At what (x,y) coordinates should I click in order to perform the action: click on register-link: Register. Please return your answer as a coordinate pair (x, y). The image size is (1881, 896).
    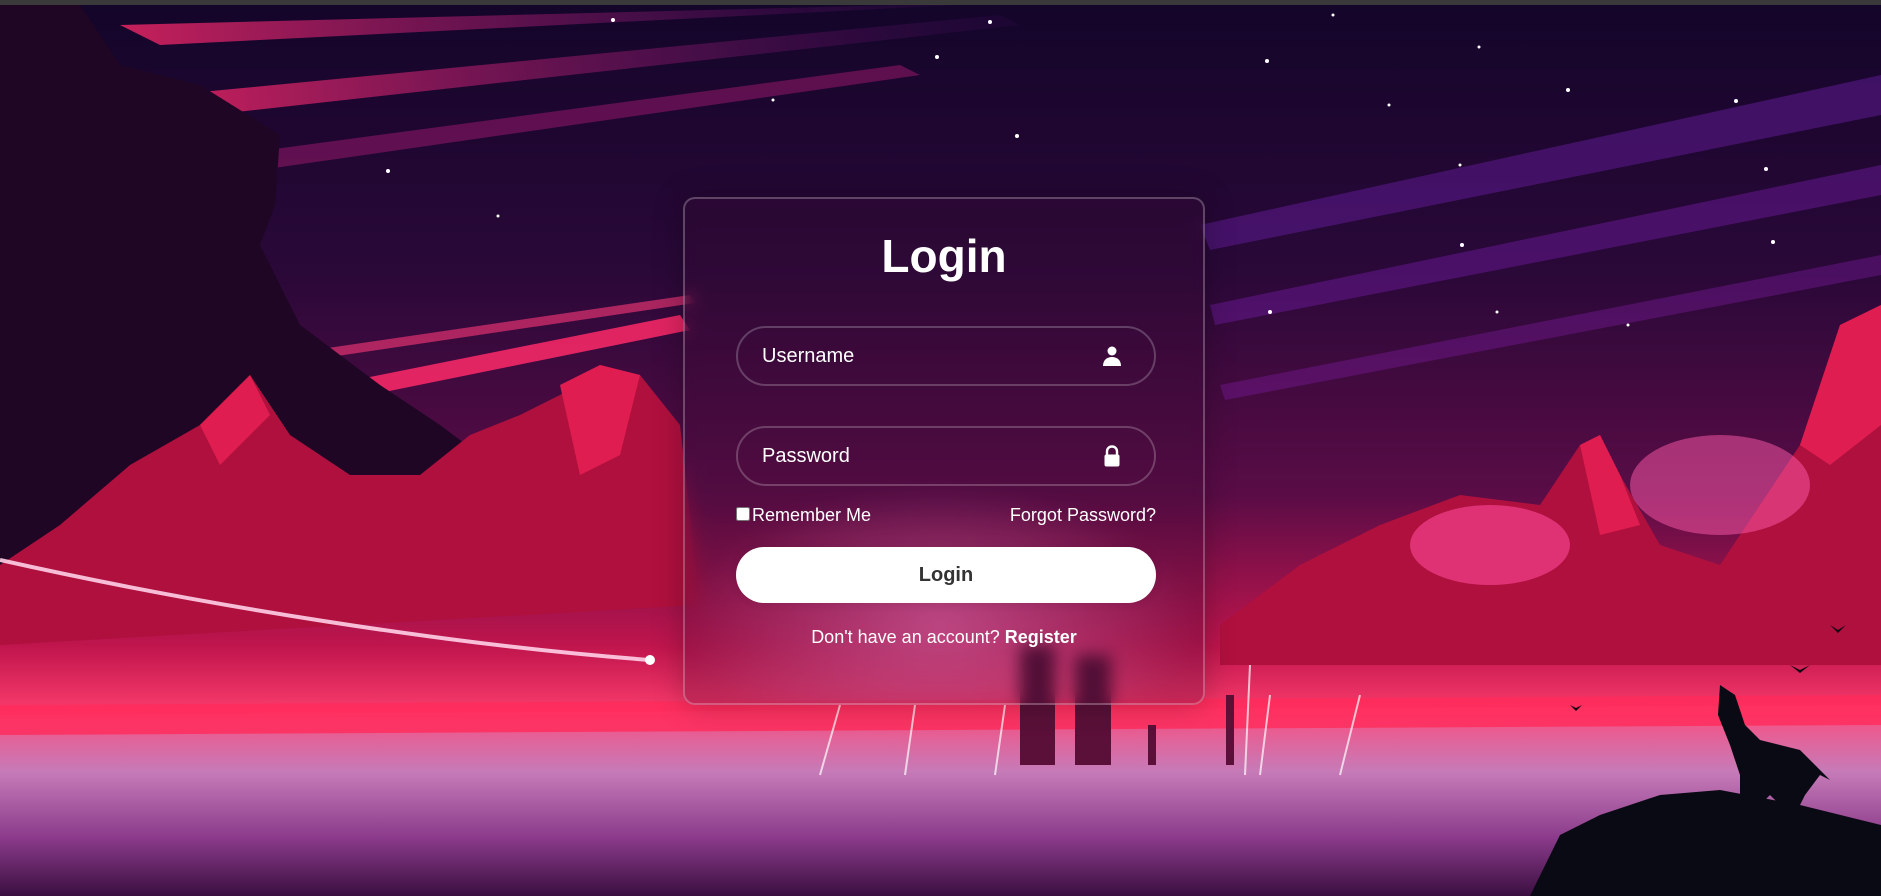
    Looking at the image, I should click on (1041, 637).